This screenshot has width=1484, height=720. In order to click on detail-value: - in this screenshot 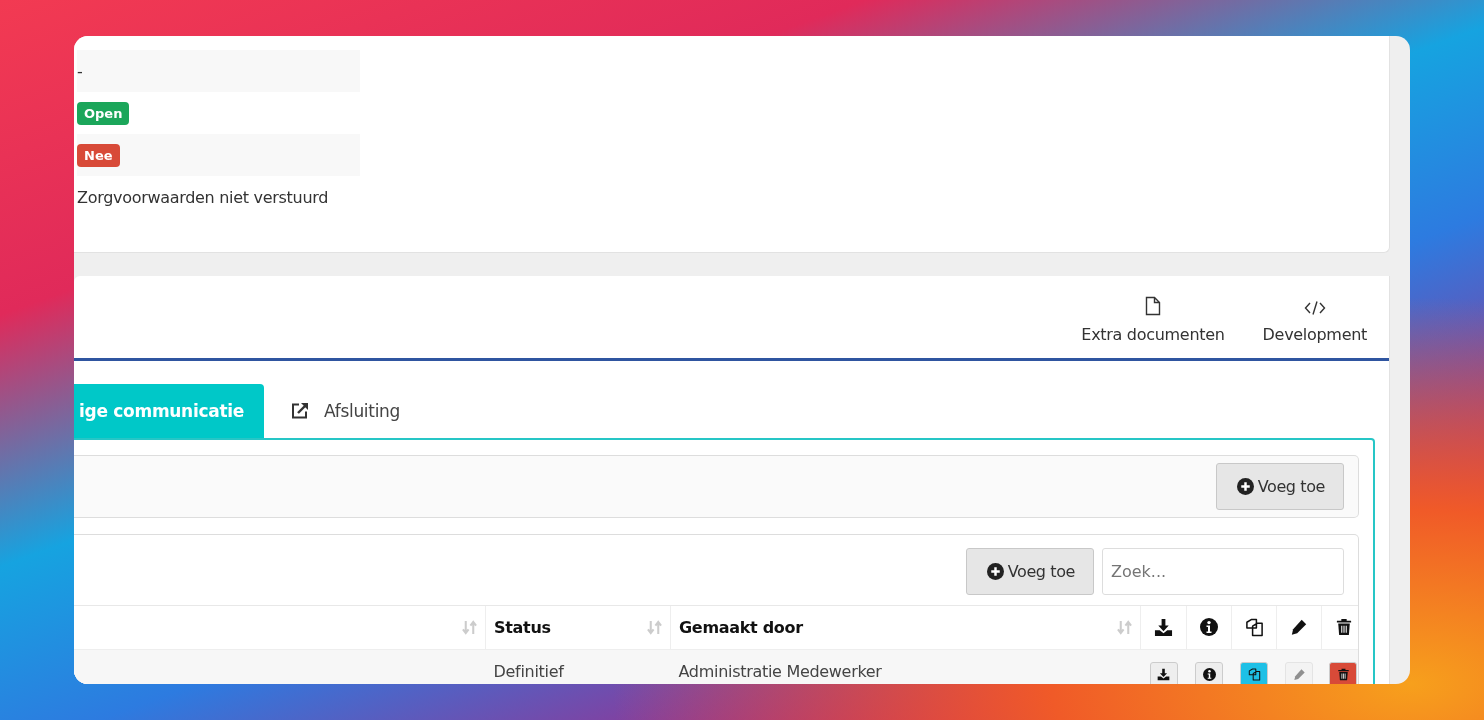, I will do `click(80, 71)`.